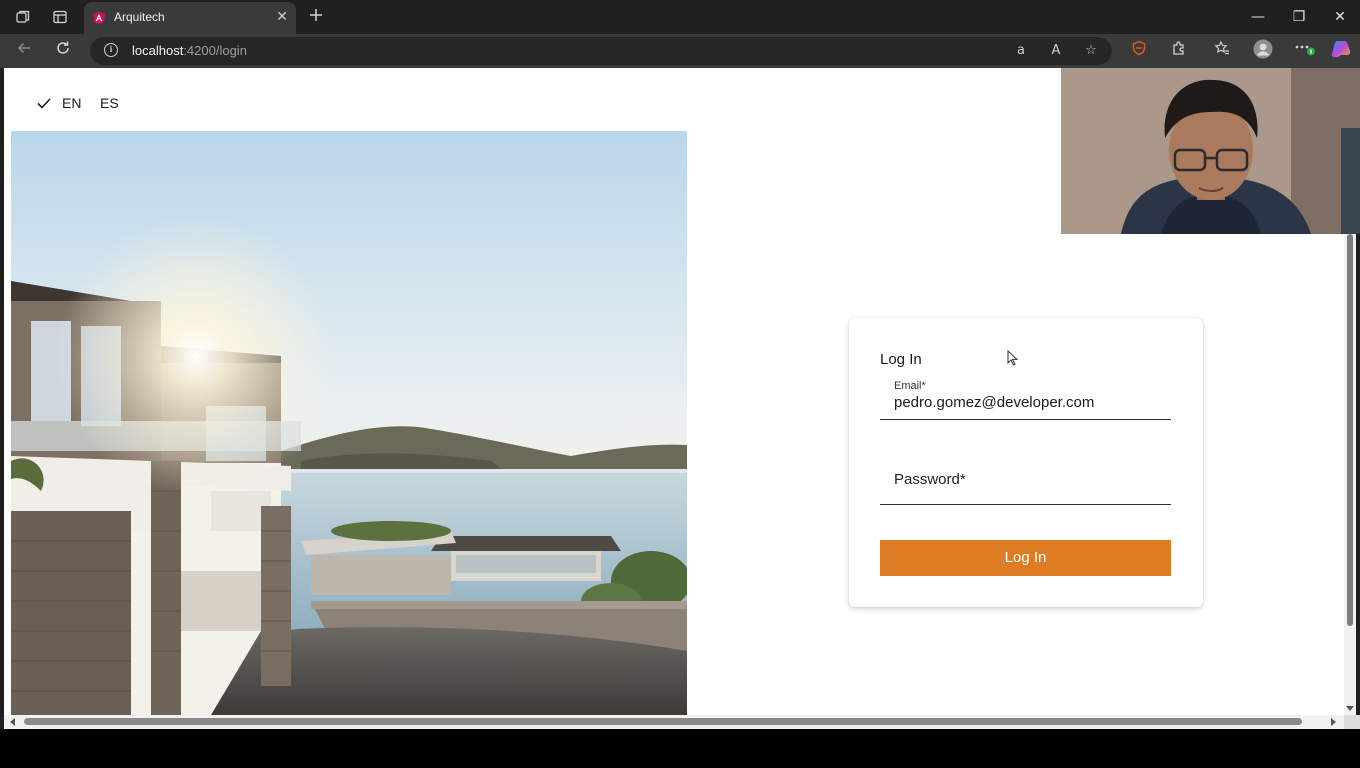 Image resolution: width=1360 pixels, height=768 pixels. Describe the element at coordinates (1258, 17) in the screenshot. I see `minimize-button: —` at that location.